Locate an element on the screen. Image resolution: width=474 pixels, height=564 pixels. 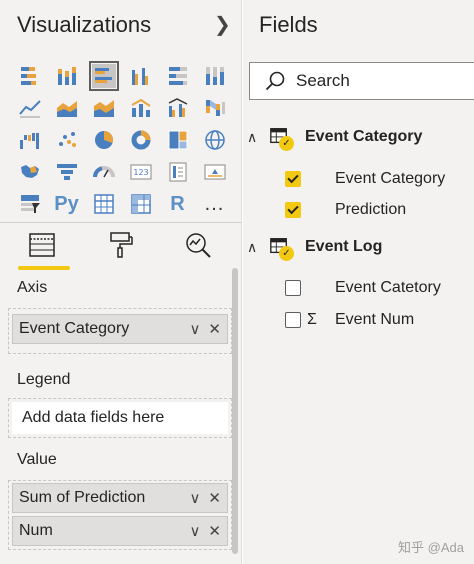
card-icon: 123 is located at coordinates (140, 172).